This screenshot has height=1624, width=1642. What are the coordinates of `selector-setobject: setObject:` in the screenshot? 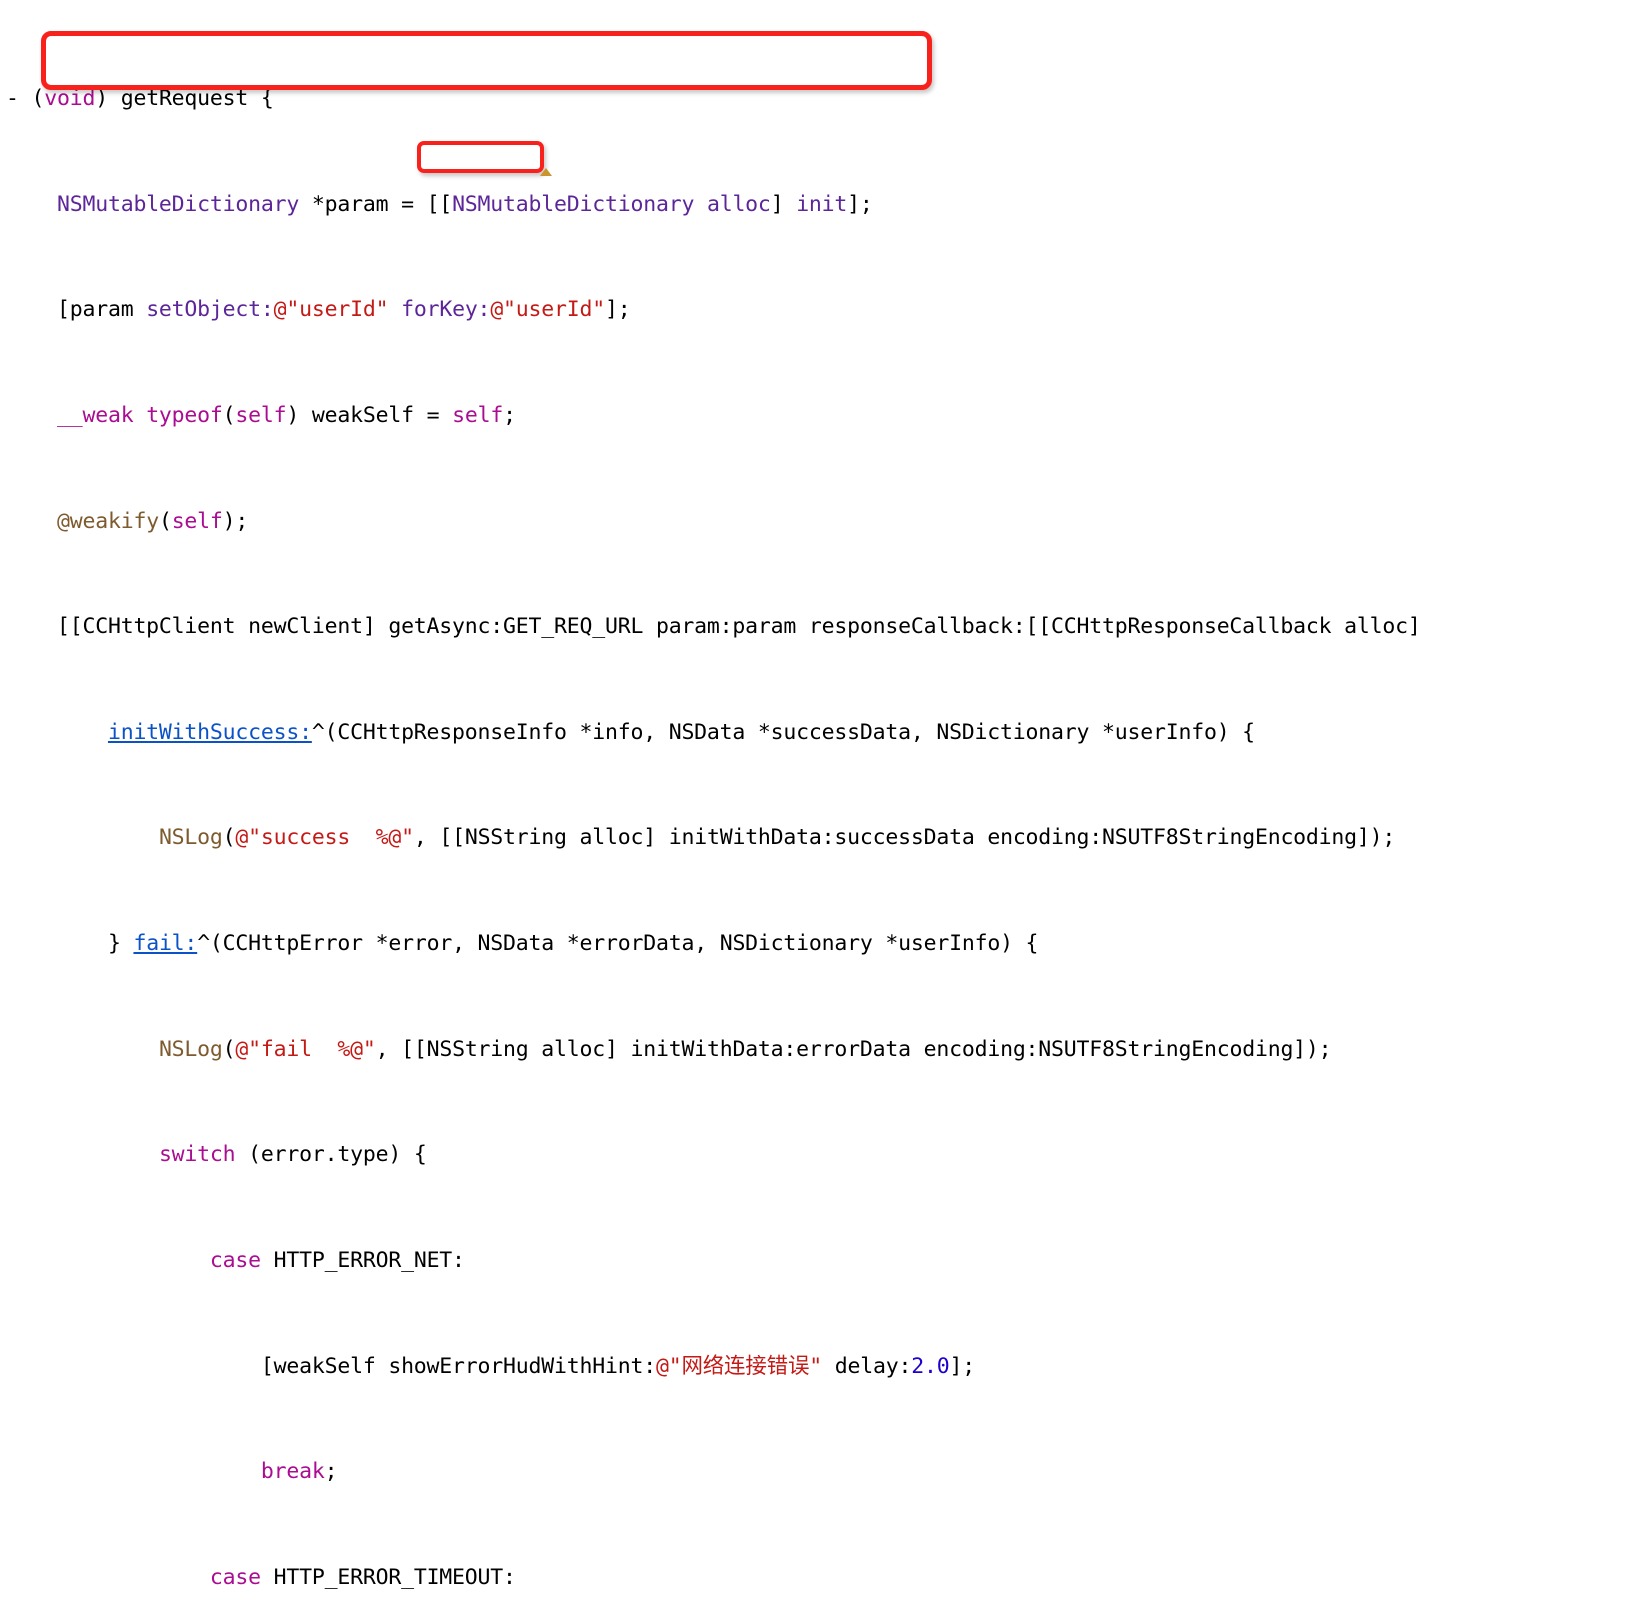 It's located at (210, 310).